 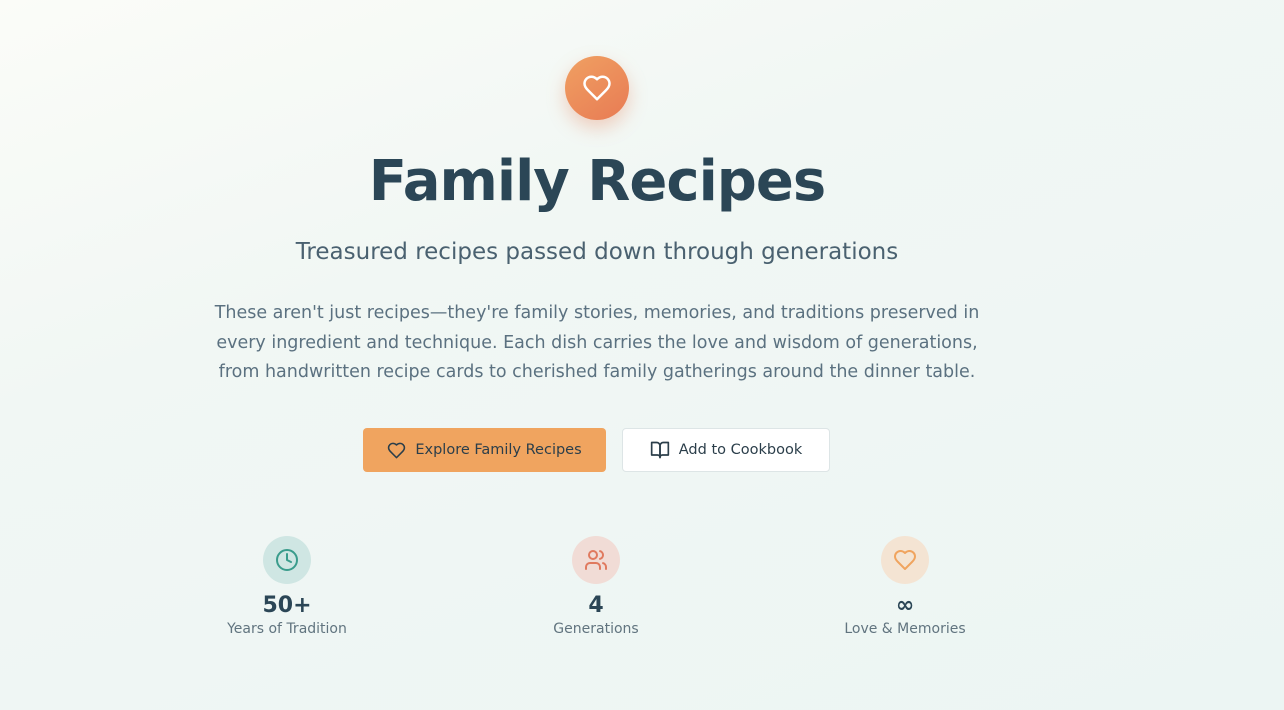 I want to click on add-to-cookbook-label: Add to Cookbook, so click(x=740, y=450).